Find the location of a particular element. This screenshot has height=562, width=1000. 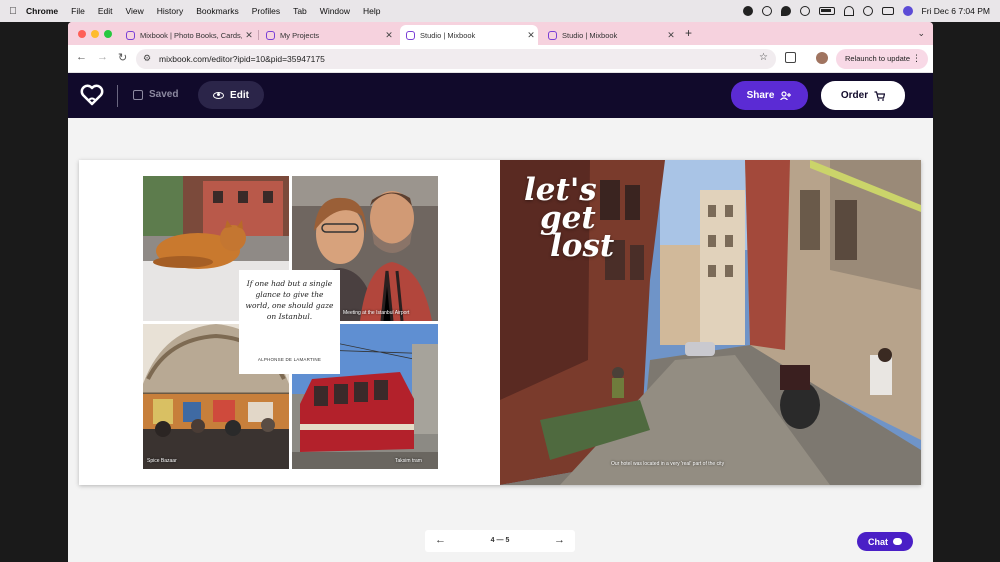

menu-window: Window is located at coordinates (335, 11).